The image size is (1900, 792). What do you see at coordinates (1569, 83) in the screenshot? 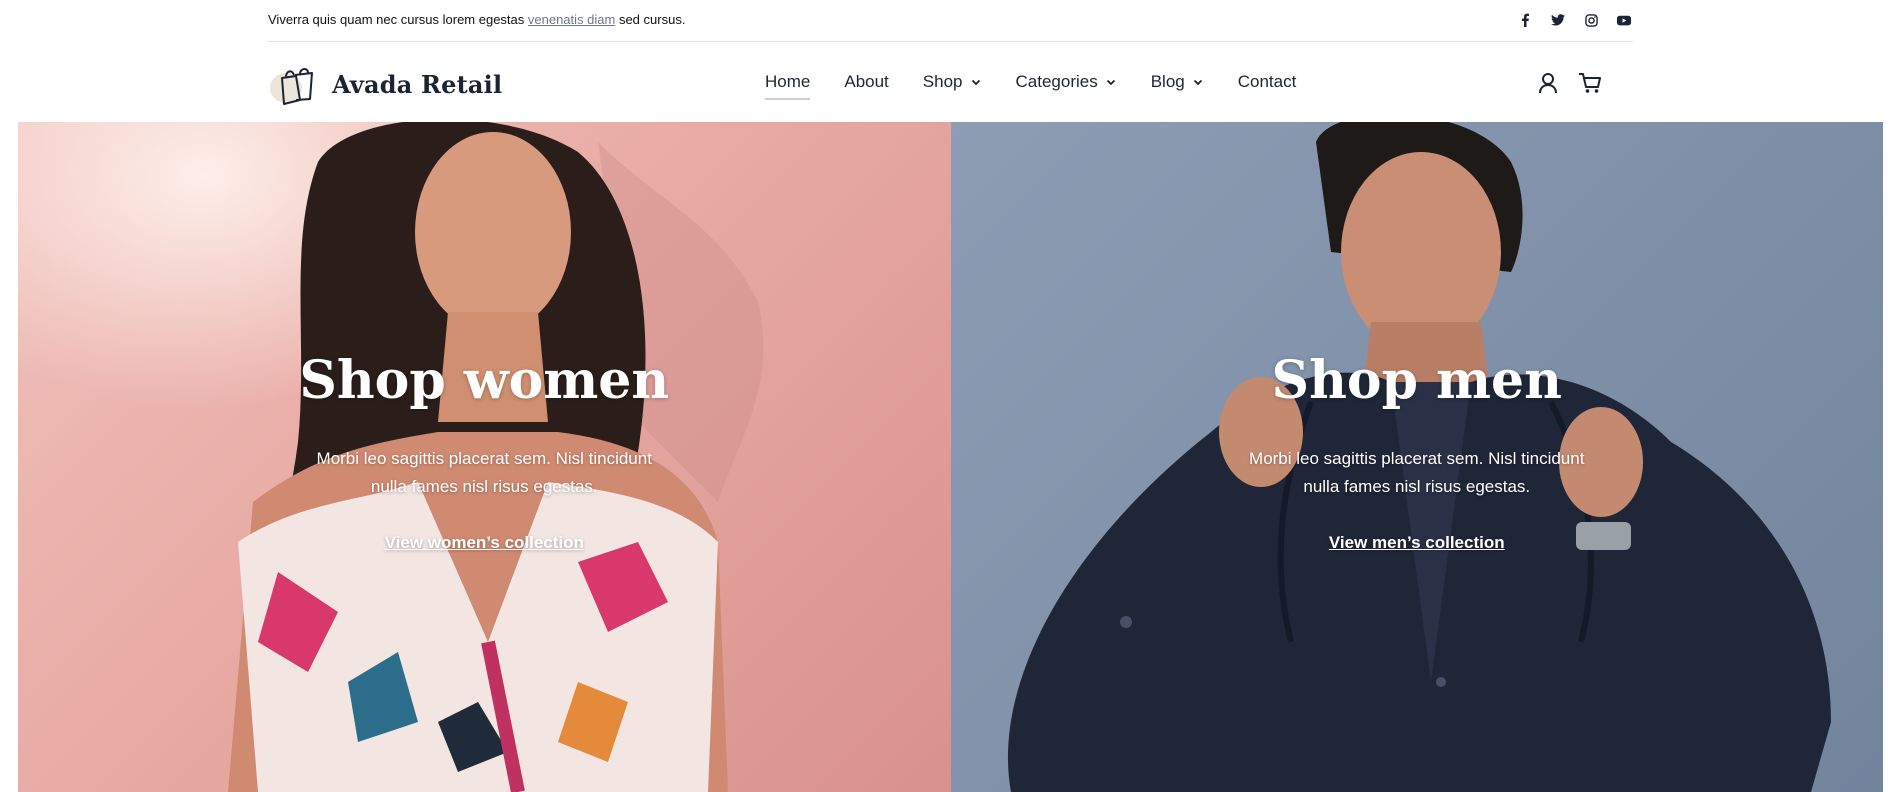
I see `header-actions` at bounding box center [1569, 83].